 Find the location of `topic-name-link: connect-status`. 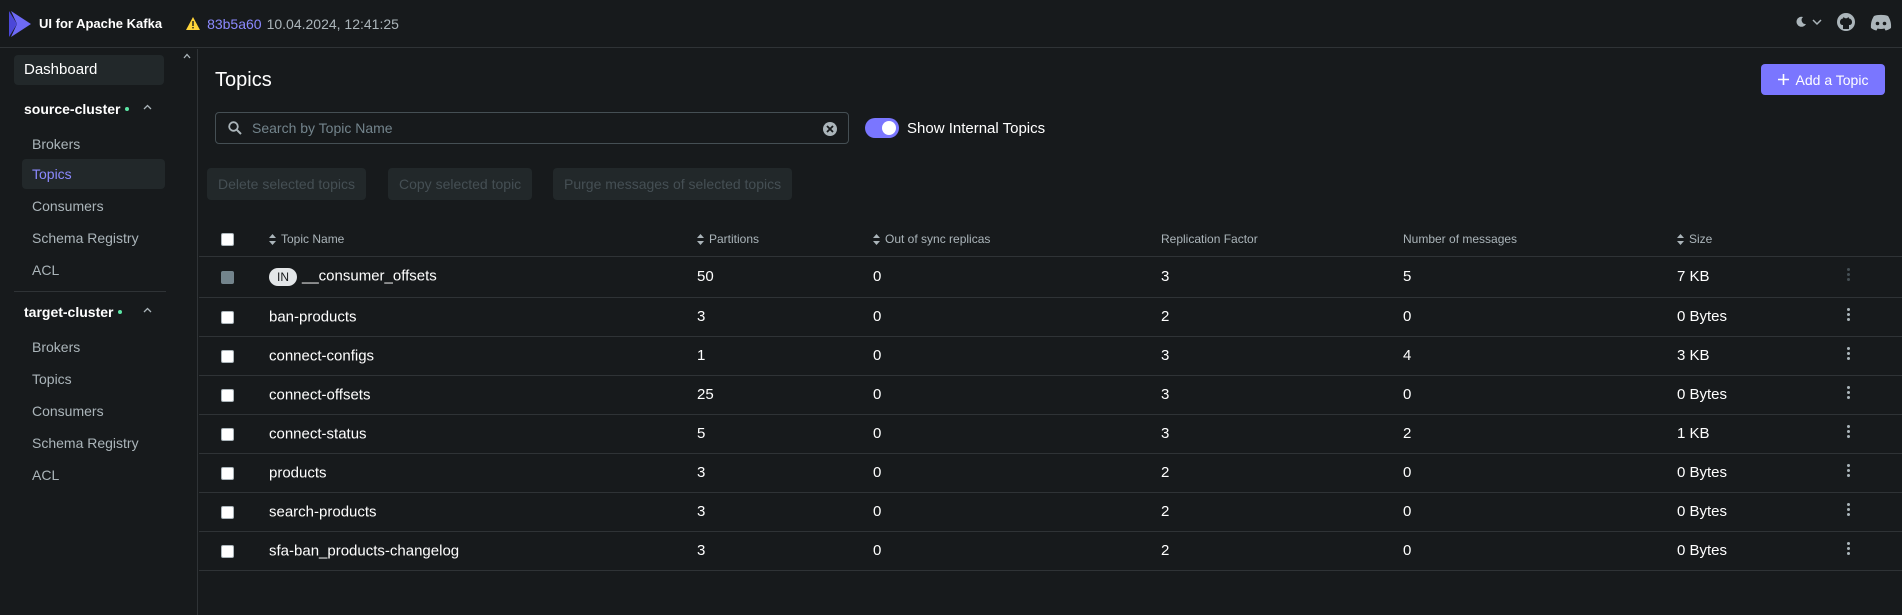

topic-name-link: connect-status is located at coordinates (318, 433).